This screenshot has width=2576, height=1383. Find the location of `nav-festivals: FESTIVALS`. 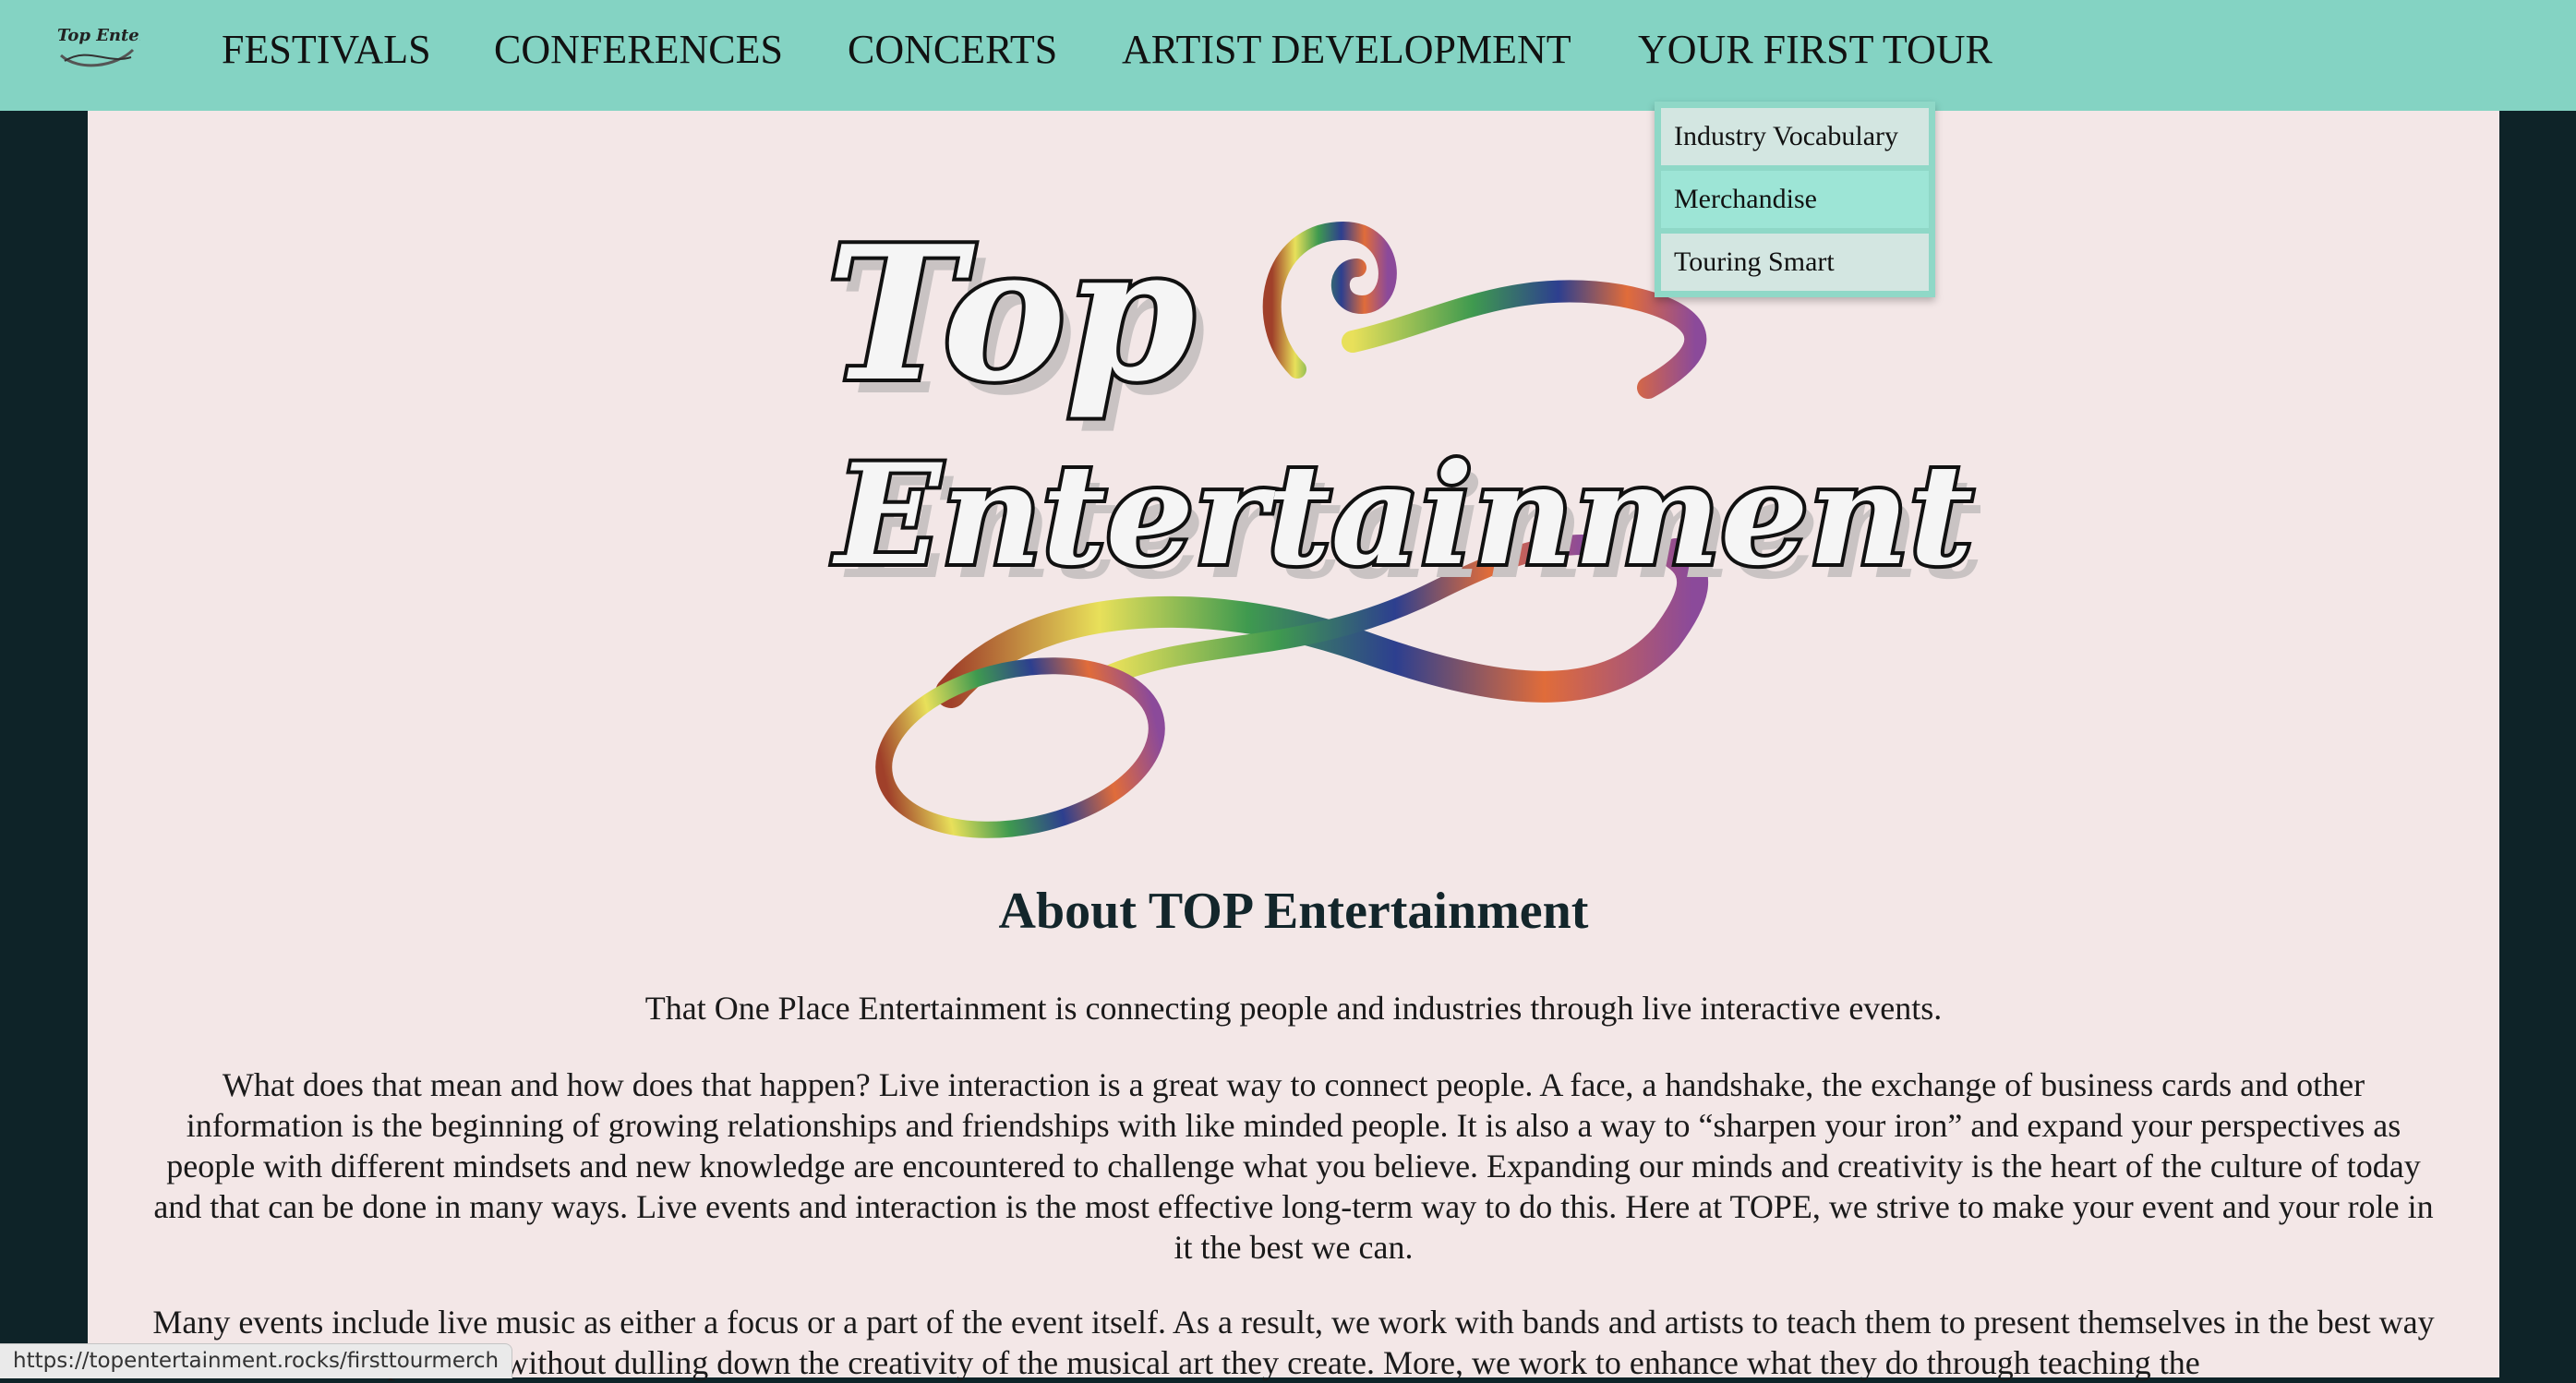

nav-festivals: FESTIVALS is located at coordinates (326, 50).